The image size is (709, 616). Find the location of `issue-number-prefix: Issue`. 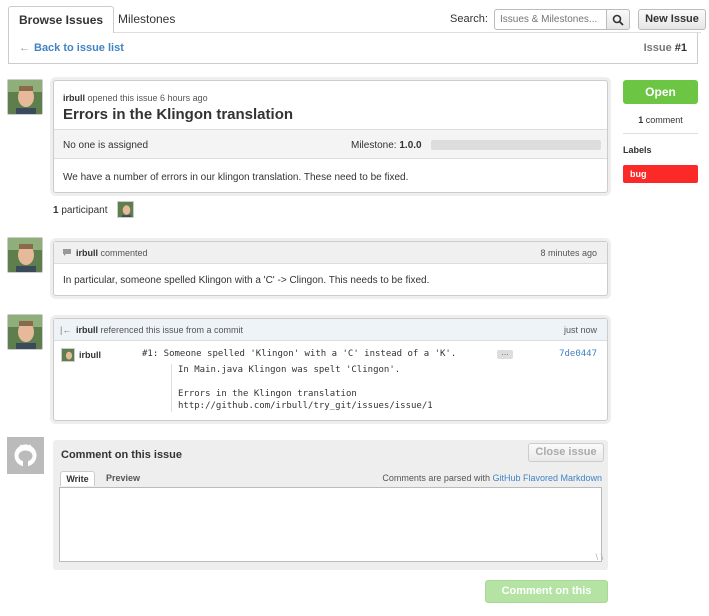

issue-number-prefix: Issue is located at coordinates (659, 48).